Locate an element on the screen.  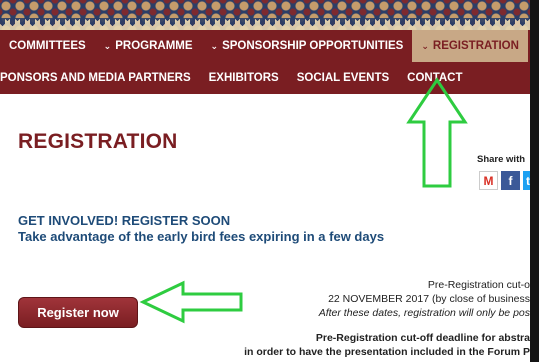
share-icons: M f t is located at coordinates (506, 180).